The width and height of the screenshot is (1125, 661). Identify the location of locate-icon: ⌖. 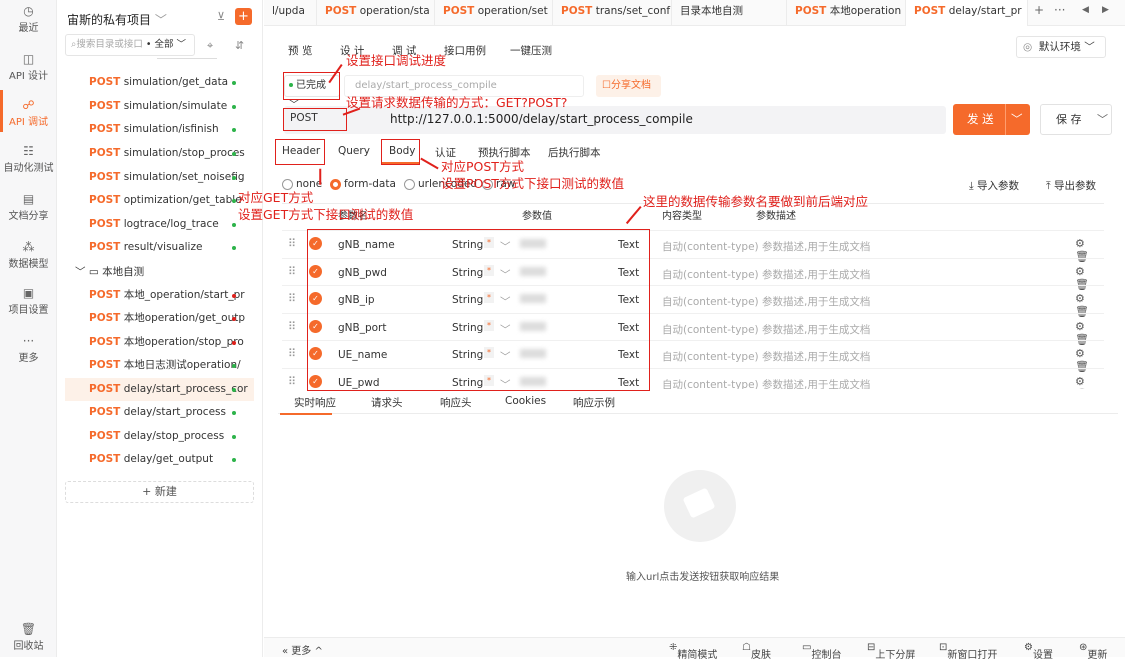
(210, 46).